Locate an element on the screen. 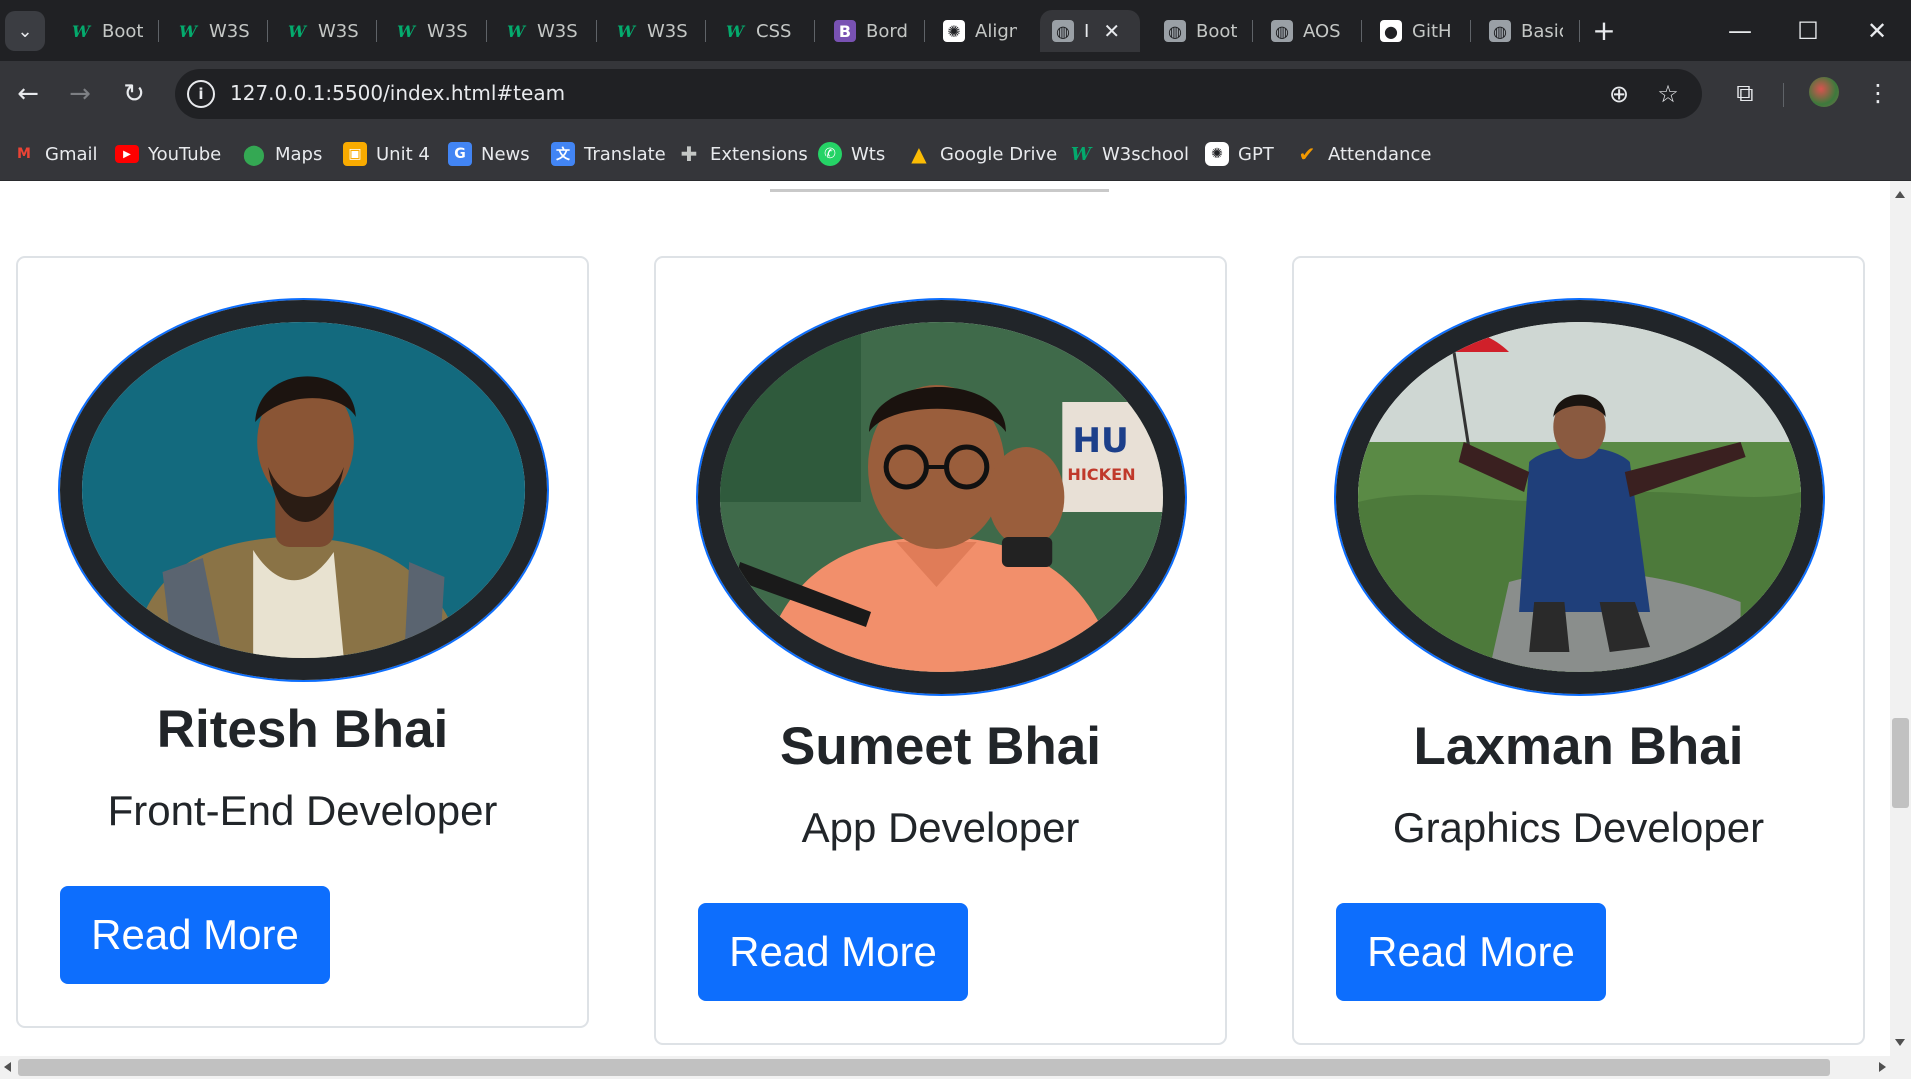 The image size is (1911, 1079). tab-title: GitH is located at coordinates (1432, 31).